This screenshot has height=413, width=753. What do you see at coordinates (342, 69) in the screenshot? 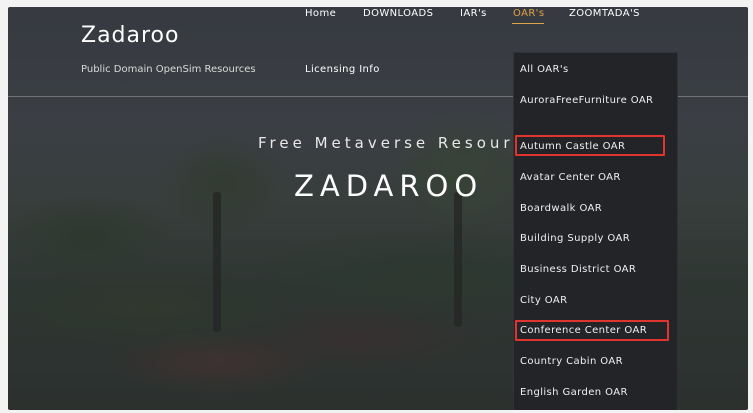
I see `nav-licensing-info: Licensing Info` at bounding box center [342, 69].